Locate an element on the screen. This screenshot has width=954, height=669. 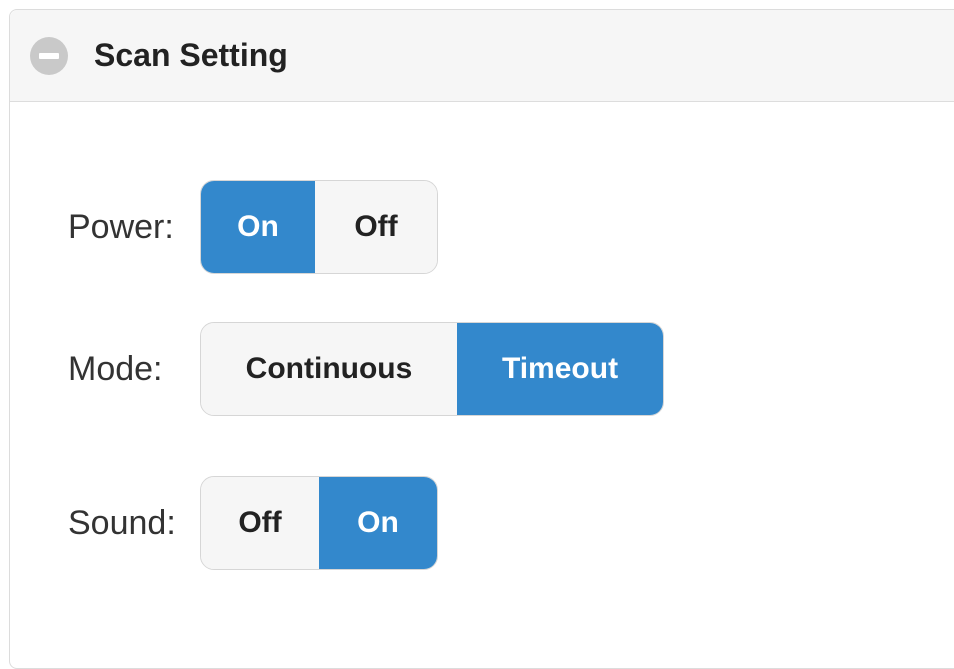
minus-circle-icon is located at coordinates (49, 55).